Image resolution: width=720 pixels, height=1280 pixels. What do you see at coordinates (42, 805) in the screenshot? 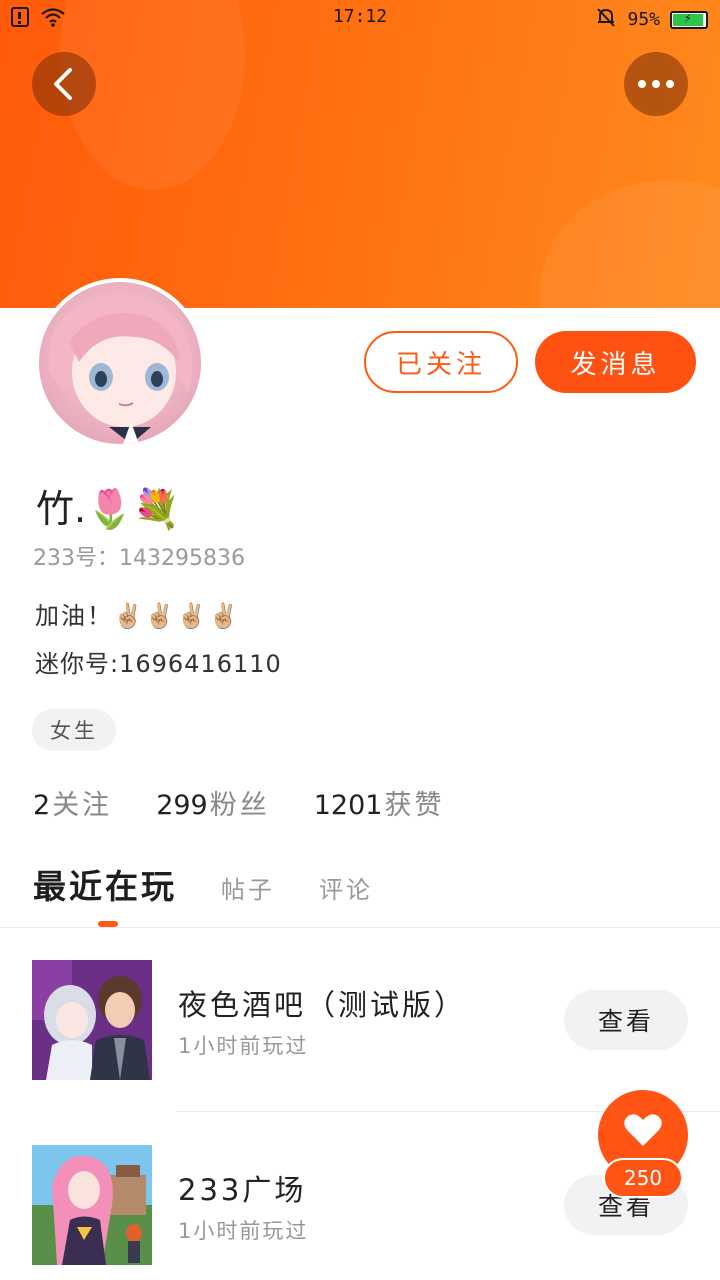
I see `stat-value: 2` at bounding box center [42, 805].